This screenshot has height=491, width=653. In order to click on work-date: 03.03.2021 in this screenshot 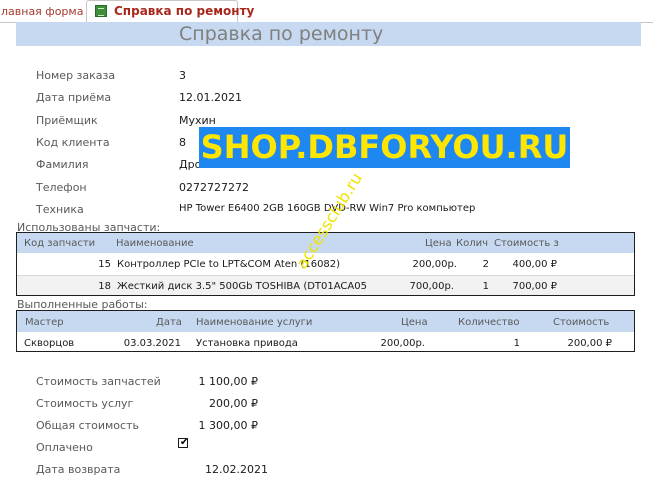, I will do `click(152, 343)`.